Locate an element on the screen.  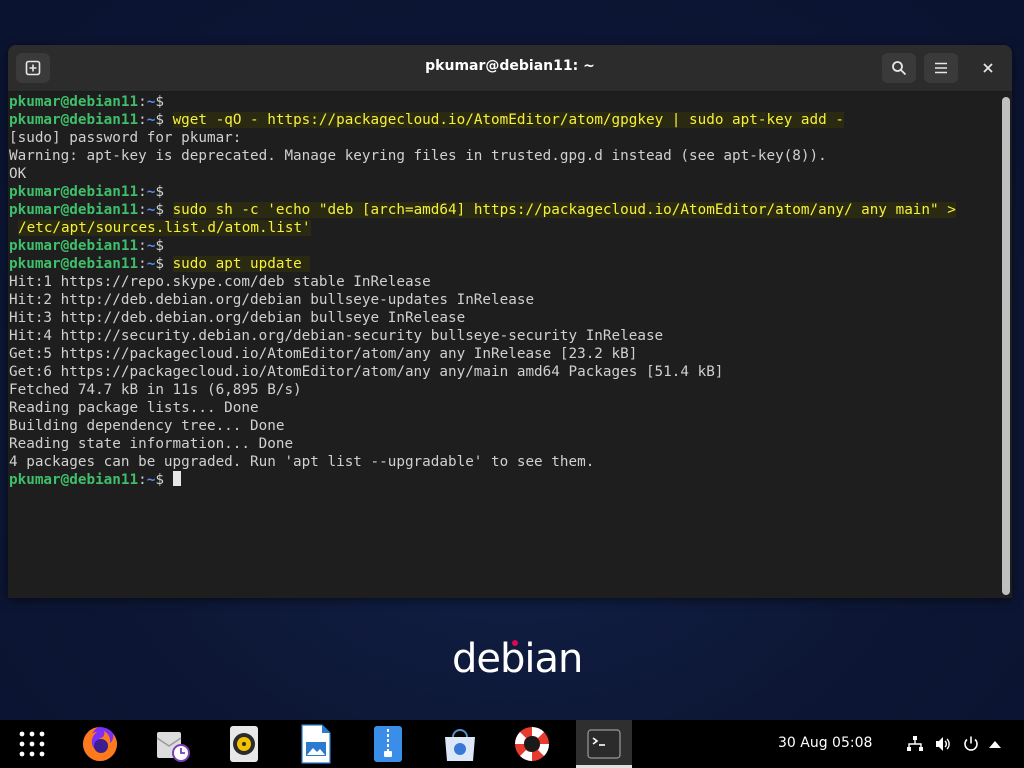
terminal-output-line: /etc/apt/sources.list.d/atom.list' is located at coordinates (504, 228).